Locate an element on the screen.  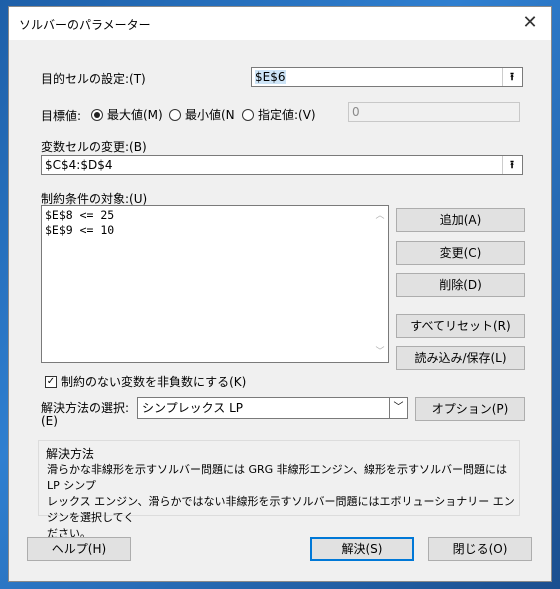
options-button: オプション(P) is located at coordinates (470, 409).